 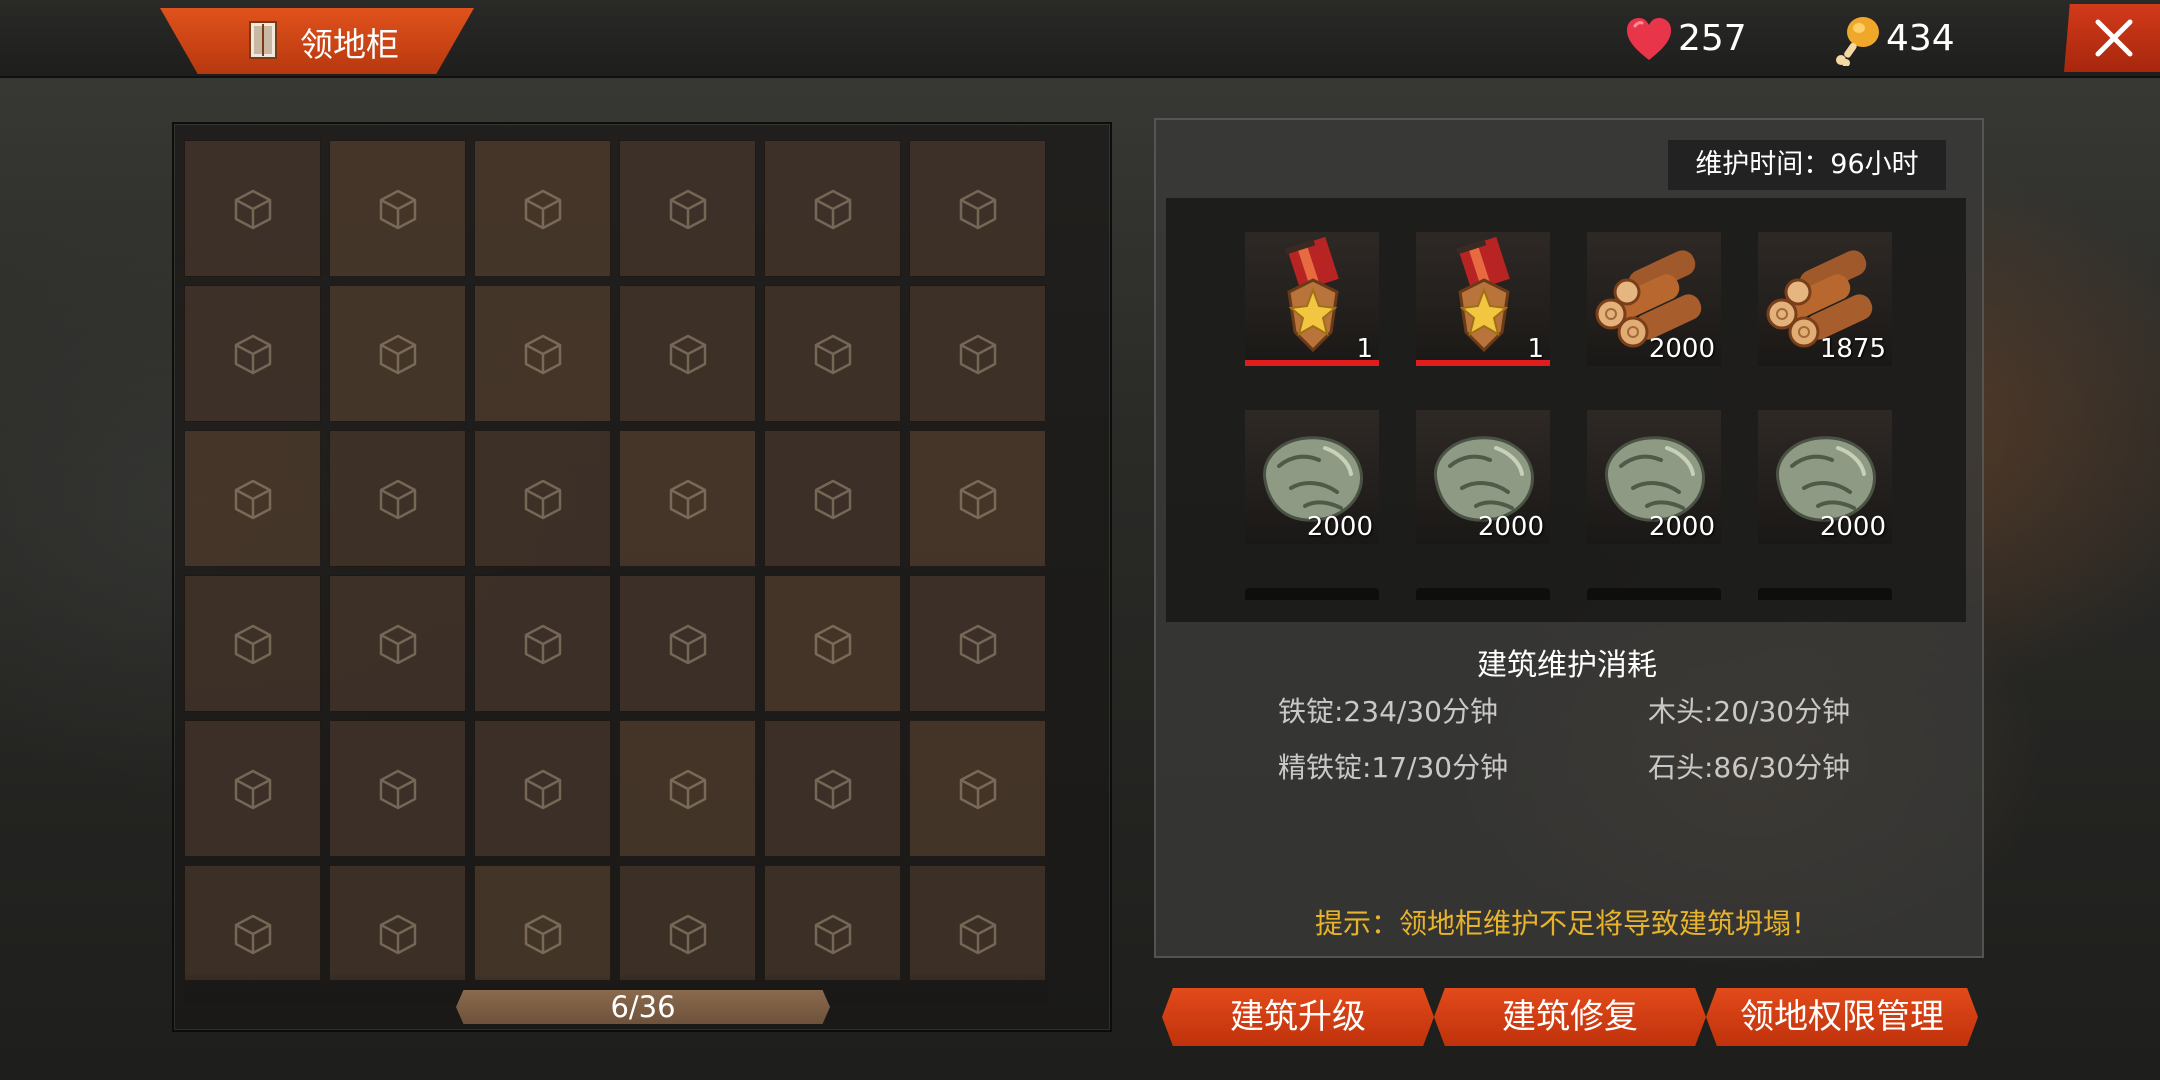 What do you see at coordinates (1749, 711) in the screenshot?
I see `cost-wood: 木头:20/30分钟` at bounding box center [1749, 711].